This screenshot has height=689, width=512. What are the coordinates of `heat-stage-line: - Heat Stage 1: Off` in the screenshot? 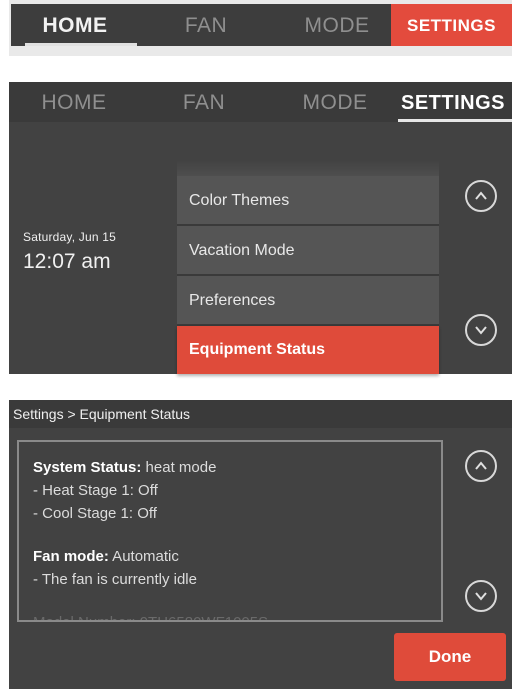 It's located at (95, 490).